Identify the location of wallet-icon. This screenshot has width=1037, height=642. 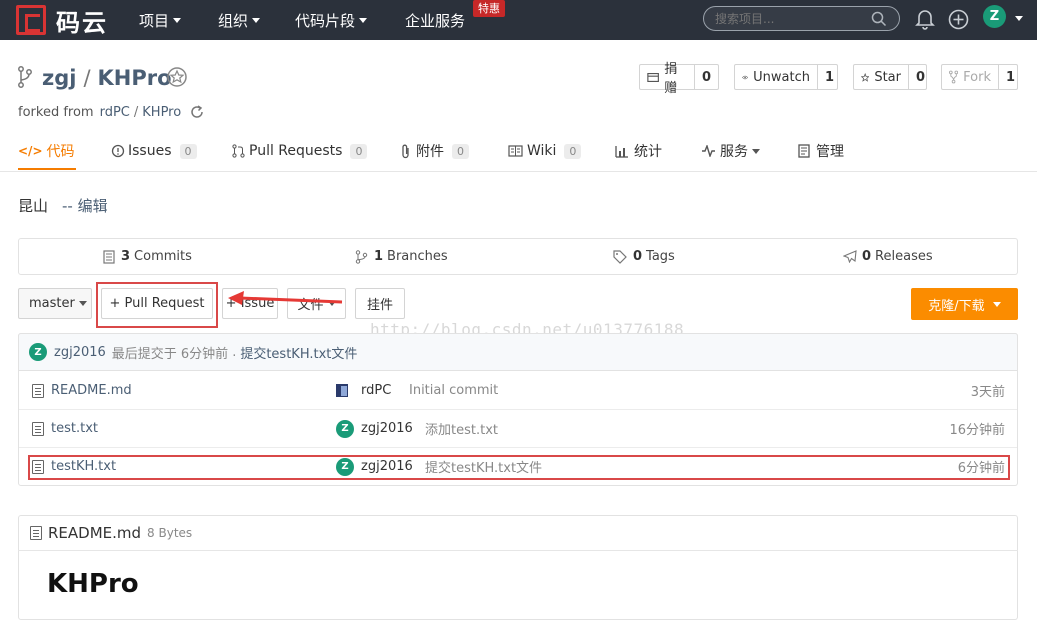
(653, 77).